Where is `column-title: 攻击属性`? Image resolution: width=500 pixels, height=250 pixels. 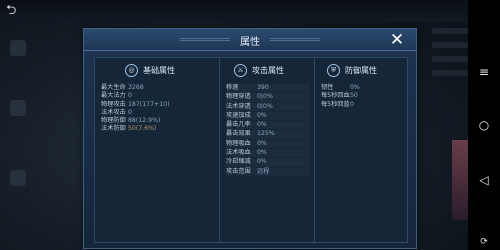 column-title: 攻击属性 is located at coordinates (268, 70).